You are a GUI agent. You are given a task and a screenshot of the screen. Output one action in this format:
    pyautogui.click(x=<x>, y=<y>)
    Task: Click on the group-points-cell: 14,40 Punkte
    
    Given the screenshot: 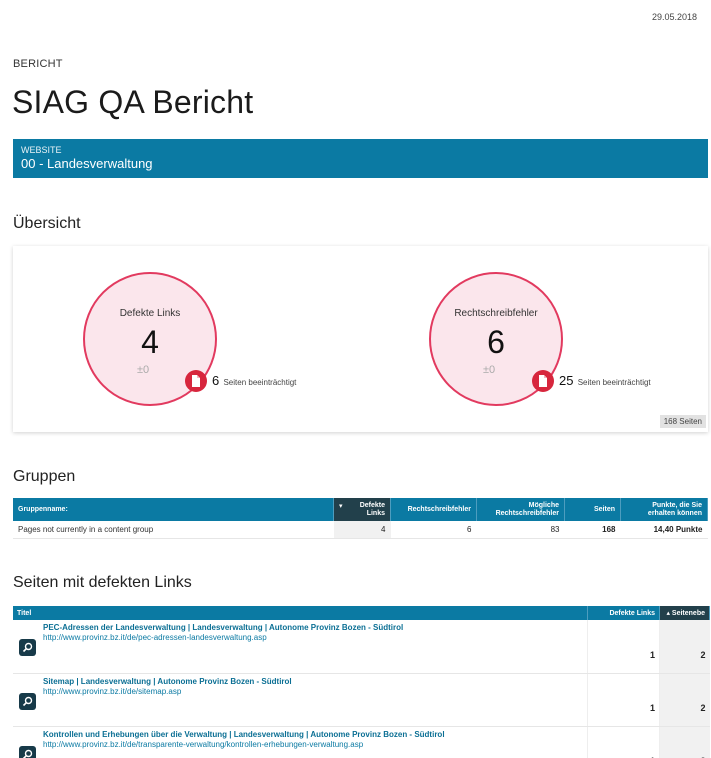 What is the action you would take?
    pyautogui.click(x=664, y=530)
    